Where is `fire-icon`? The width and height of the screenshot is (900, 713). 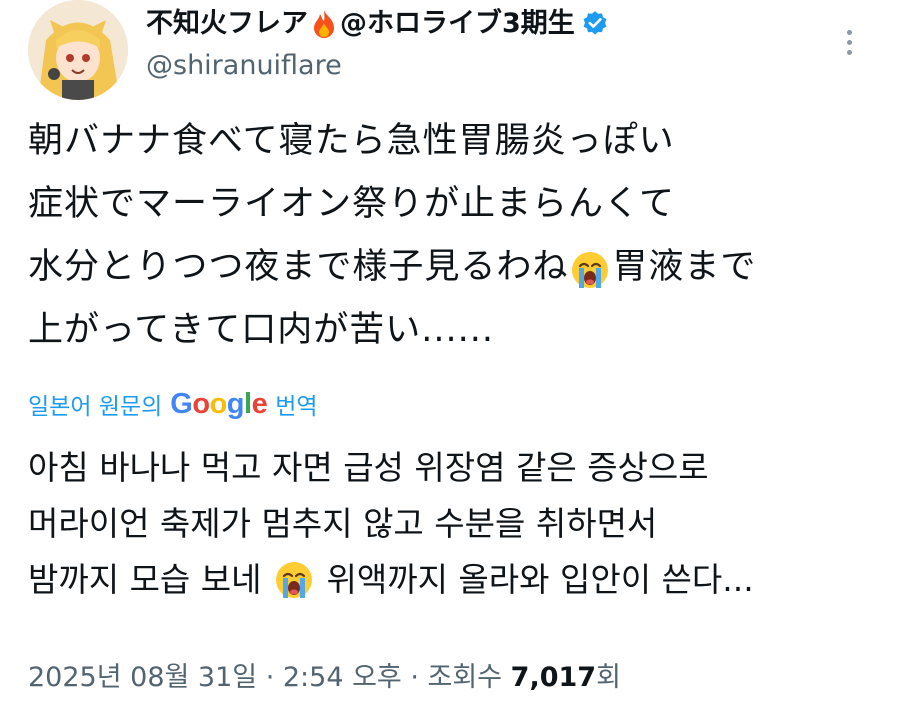
fire-icon is located at coordinates (324, 24).